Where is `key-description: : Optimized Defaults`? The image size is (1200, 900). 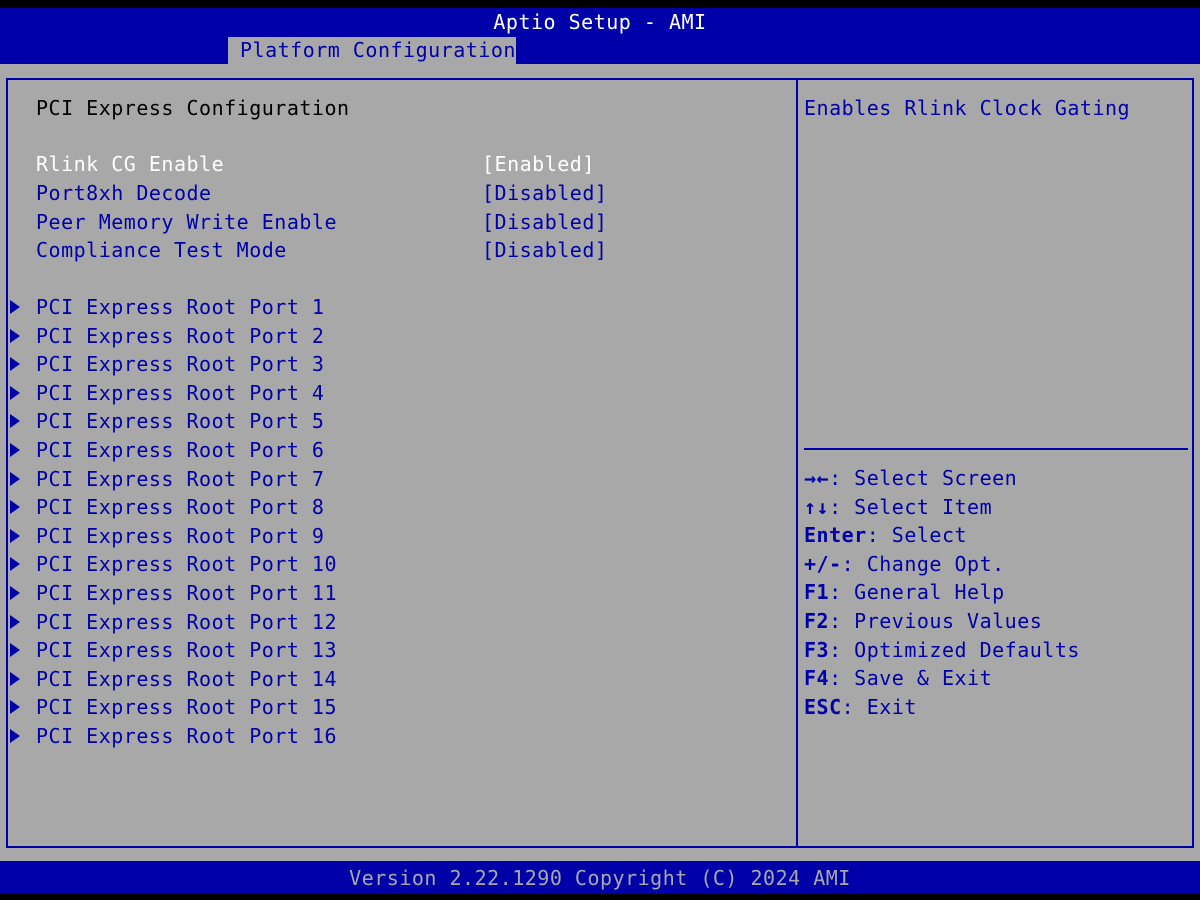
key-description: : Optimized Defaults is located at coordinates (954, 649).